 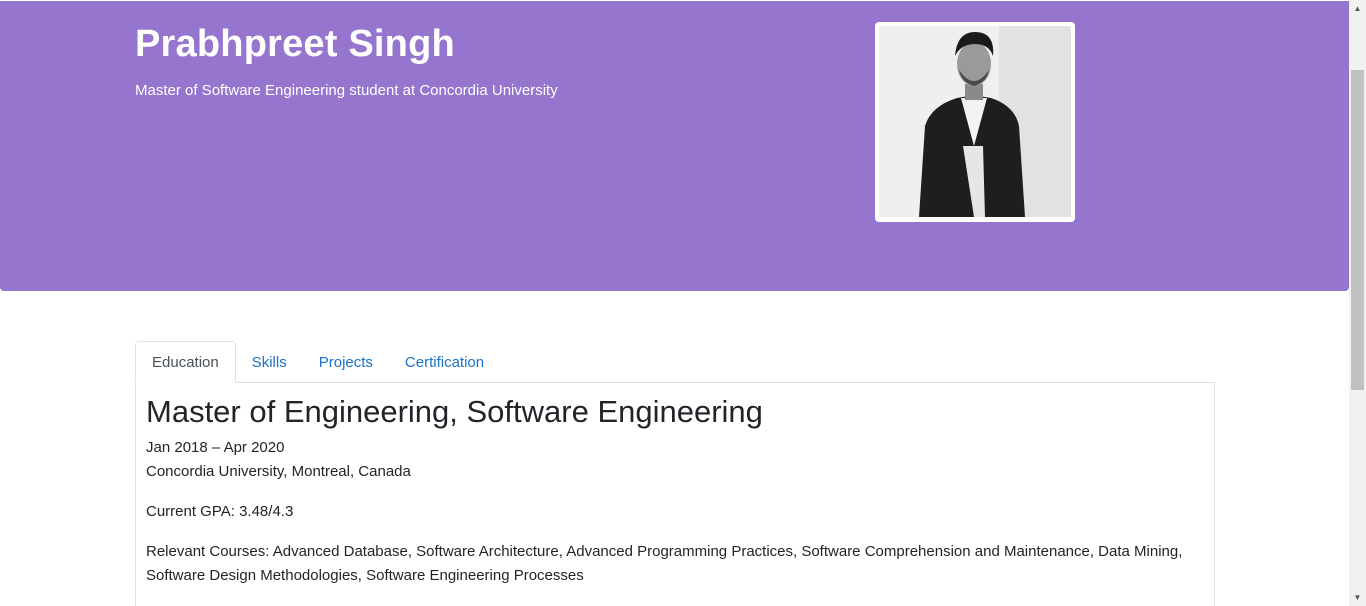 I want to click on gpa: Current GPA: 3.48/4.3, so click(x=220, y=512).